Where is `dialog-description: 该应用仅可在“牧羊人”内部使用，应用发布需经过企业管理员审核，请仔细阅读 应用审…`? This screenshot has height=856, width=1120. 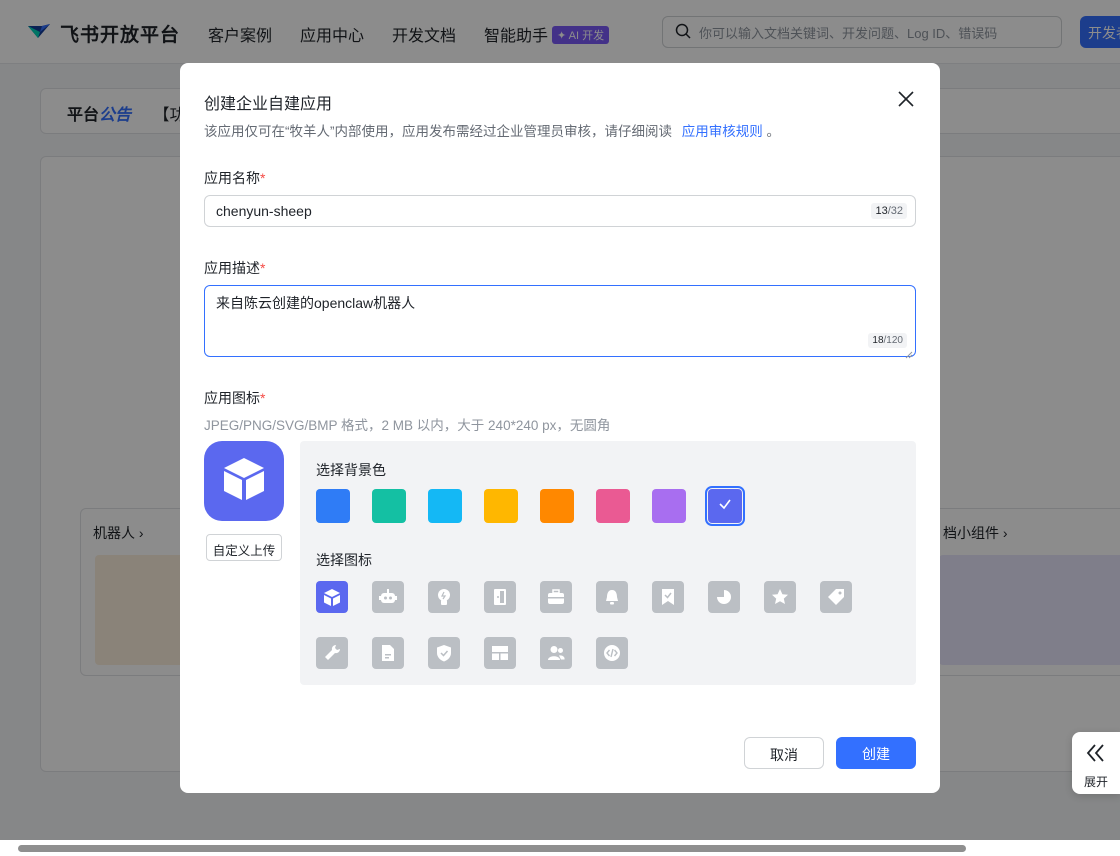
dialog-description: 该应用仅可在“牧羊人”内部使用，应用发布需经过企业管理员审核，请仔细阅读 应用审… is located at coordinates (492, 130).